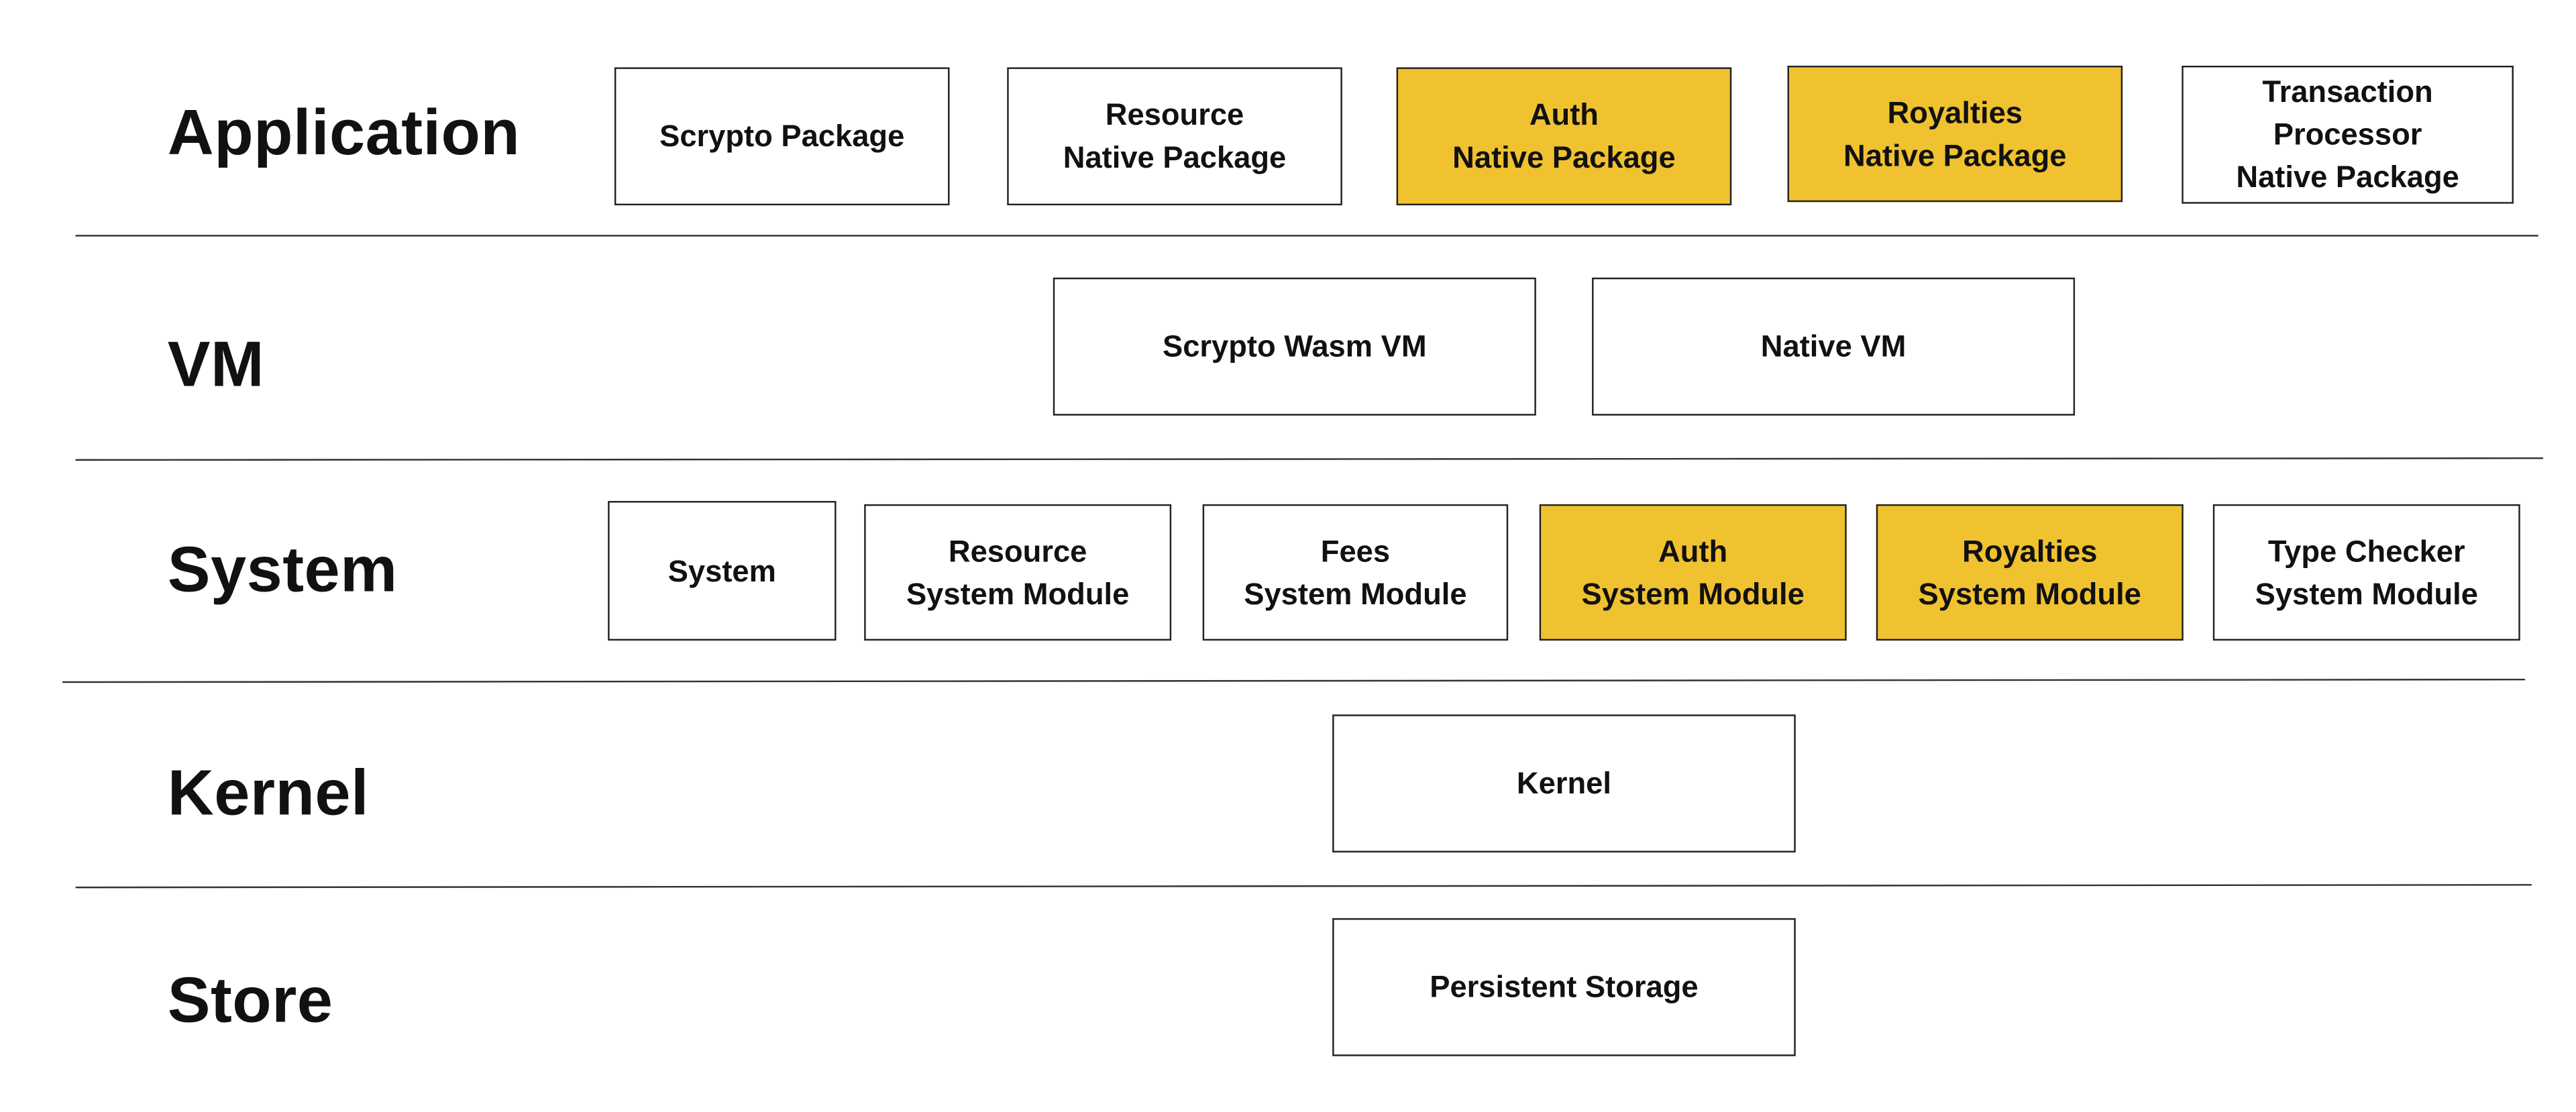 The height and width of the screenshot is (1112, 2576). I want to click on layer-label-system: System, so click(282, 570).